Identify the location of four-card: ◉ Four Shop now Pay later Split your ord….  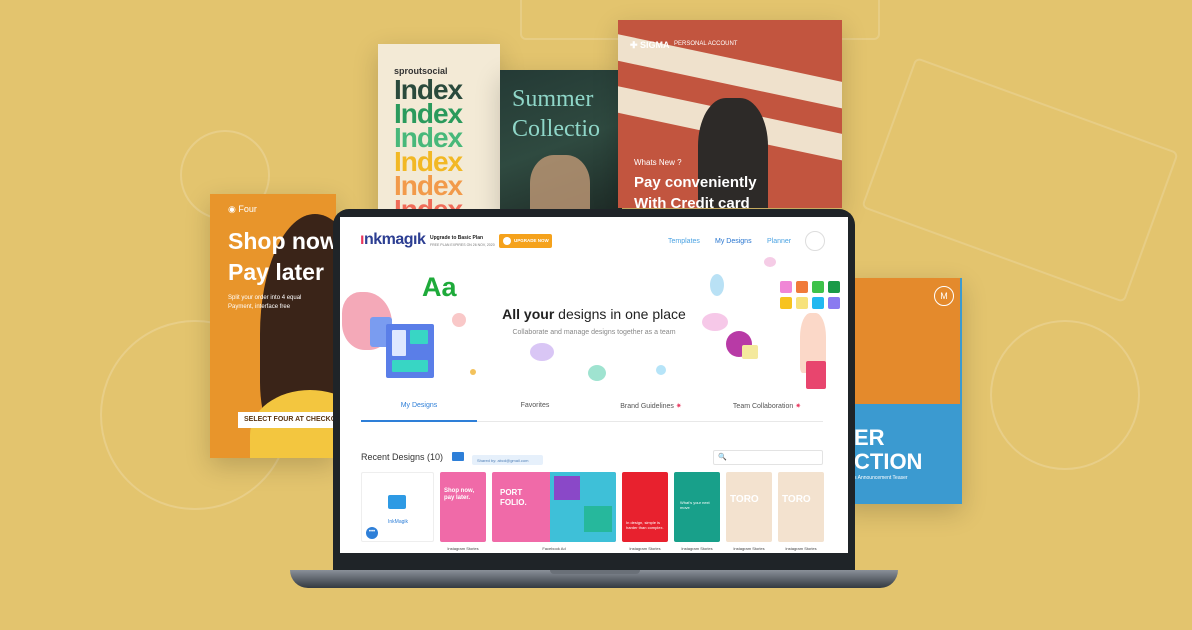
(273, 326).